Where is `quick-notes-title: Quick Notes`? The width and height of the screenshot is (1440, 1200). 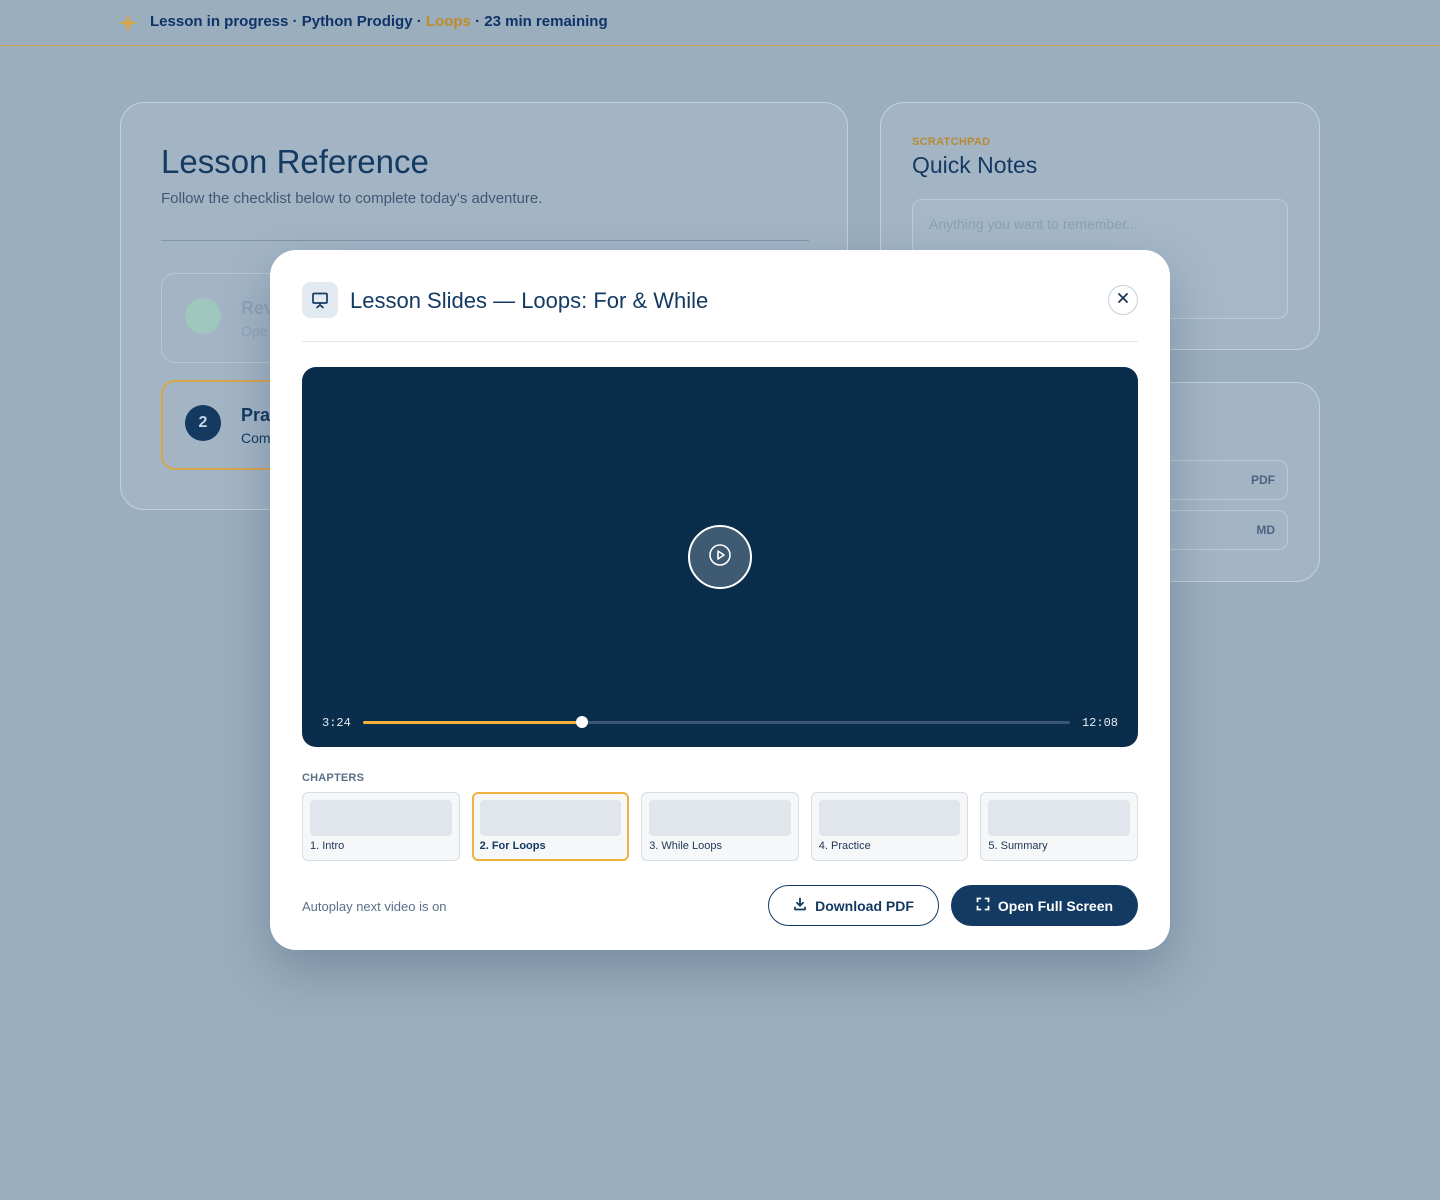
quick-notes-title: Quick Notes is located at coordinates (975, 165).